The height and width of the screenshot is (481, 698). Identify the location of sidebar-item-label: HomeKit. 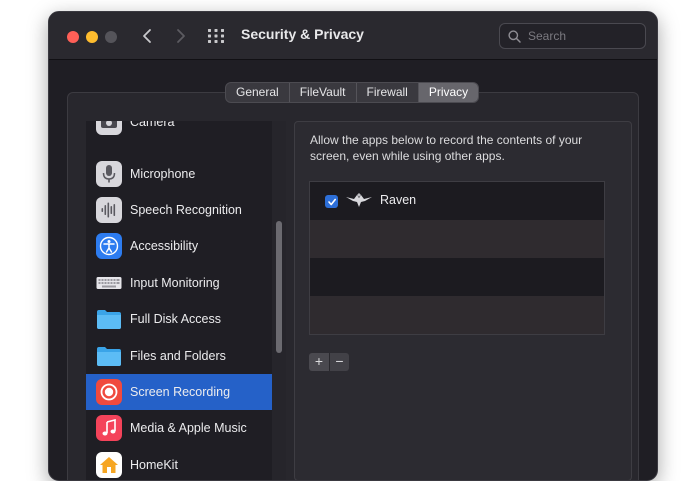
(154, 465).